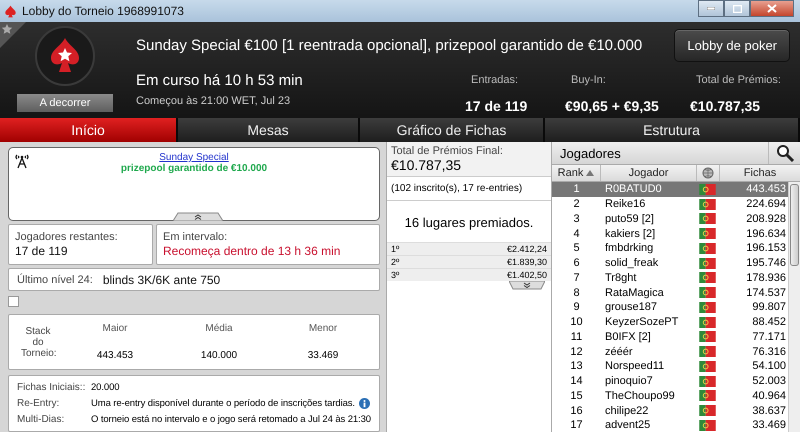 Image resolution: width=800 pixels, height=432 pixels. I want to click on info-label: Re-Entry:, so click(38, 403).